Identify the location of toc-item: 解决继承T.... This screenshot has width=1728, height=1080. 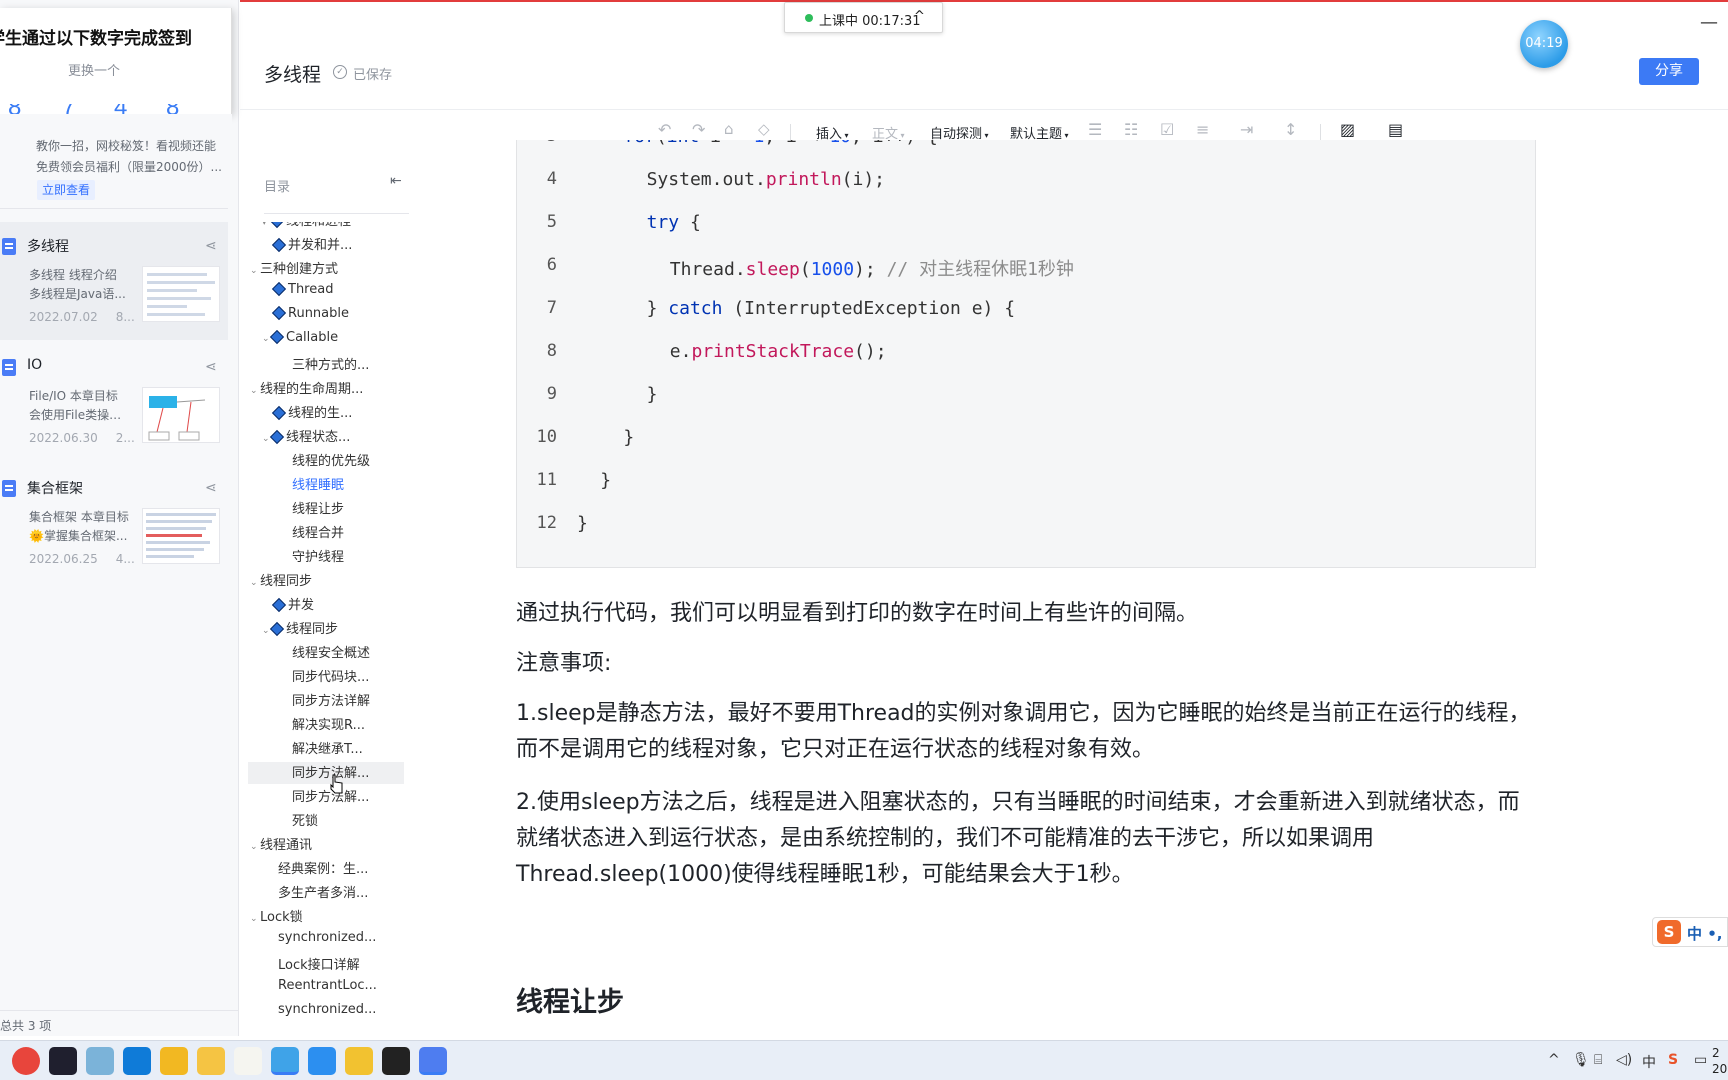
(326, 749).